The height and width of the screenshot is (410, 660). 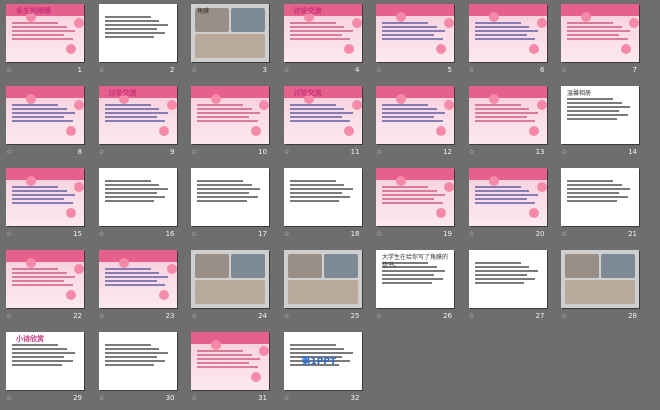 I want to click on slide-thumbnail: 讨论交流 4 ☆, so click(x=323, y=42).